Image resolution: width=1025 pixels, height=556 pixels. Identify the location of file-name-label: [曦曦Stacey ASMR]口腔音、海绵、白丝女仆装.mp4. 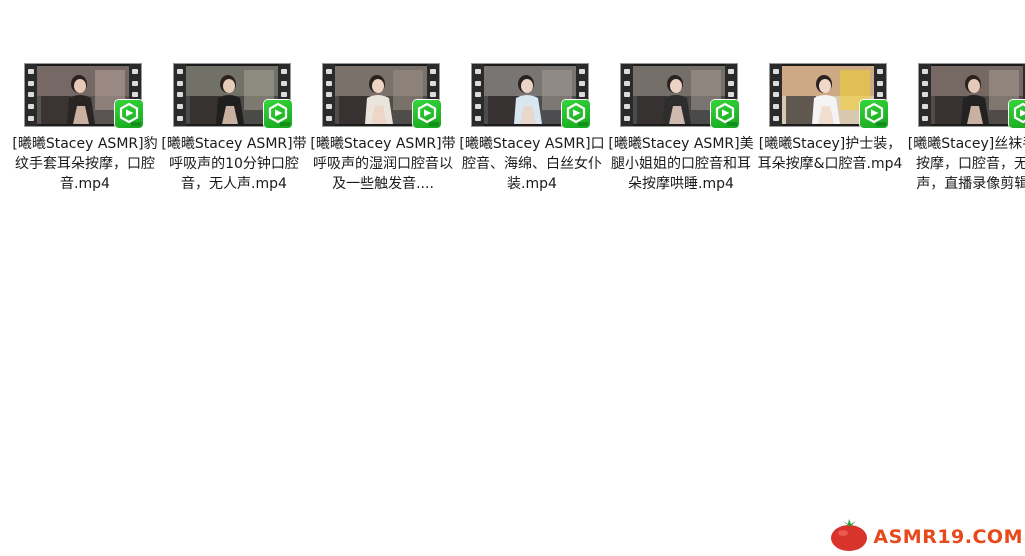
(532, 164).